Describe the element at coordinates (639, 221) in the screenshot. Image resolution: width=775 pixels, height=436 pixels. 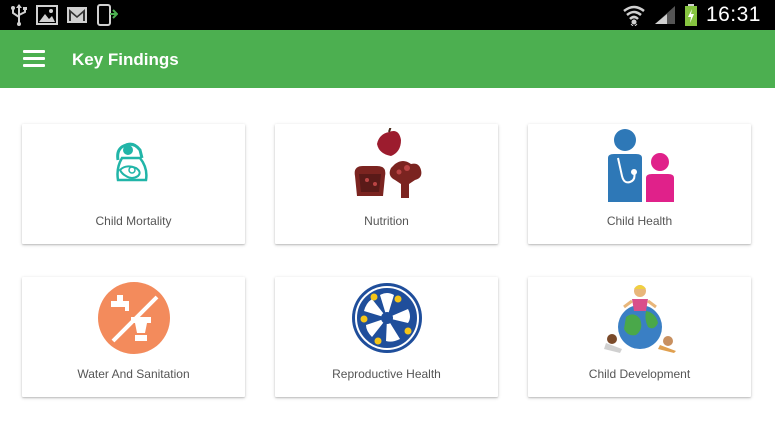
I see `card-label-child-health: Child Health` at that location.